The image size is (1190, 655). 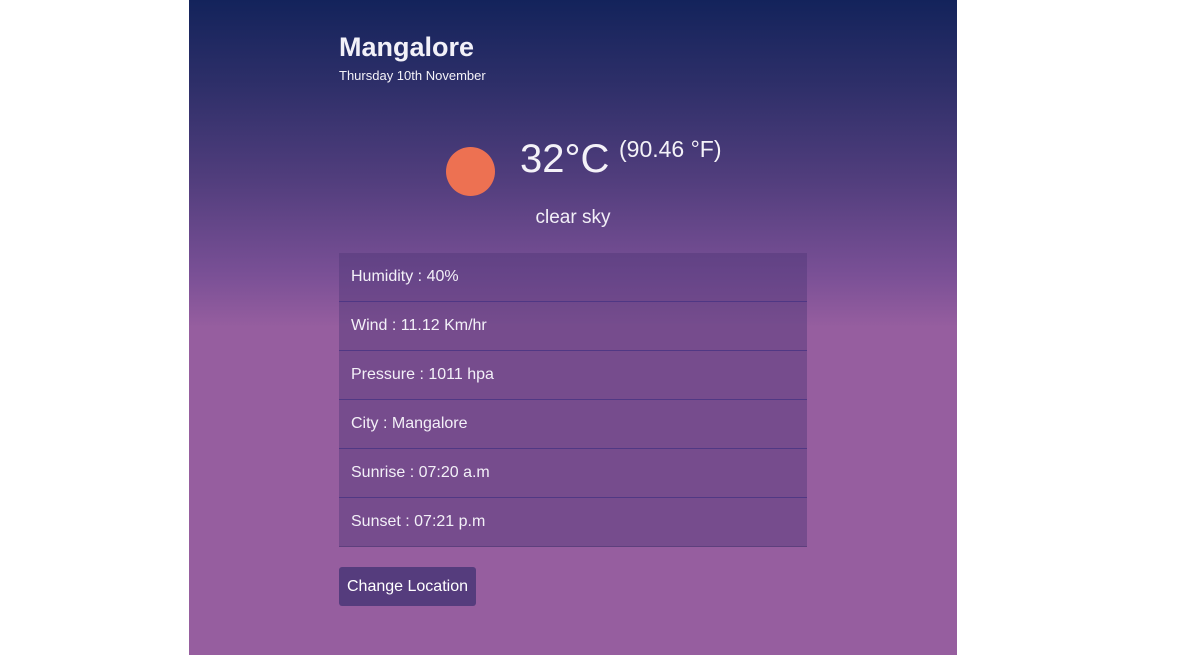 I want to click on temperature-fahrenheit: (90.46 °F), so click(x=670, y=149).